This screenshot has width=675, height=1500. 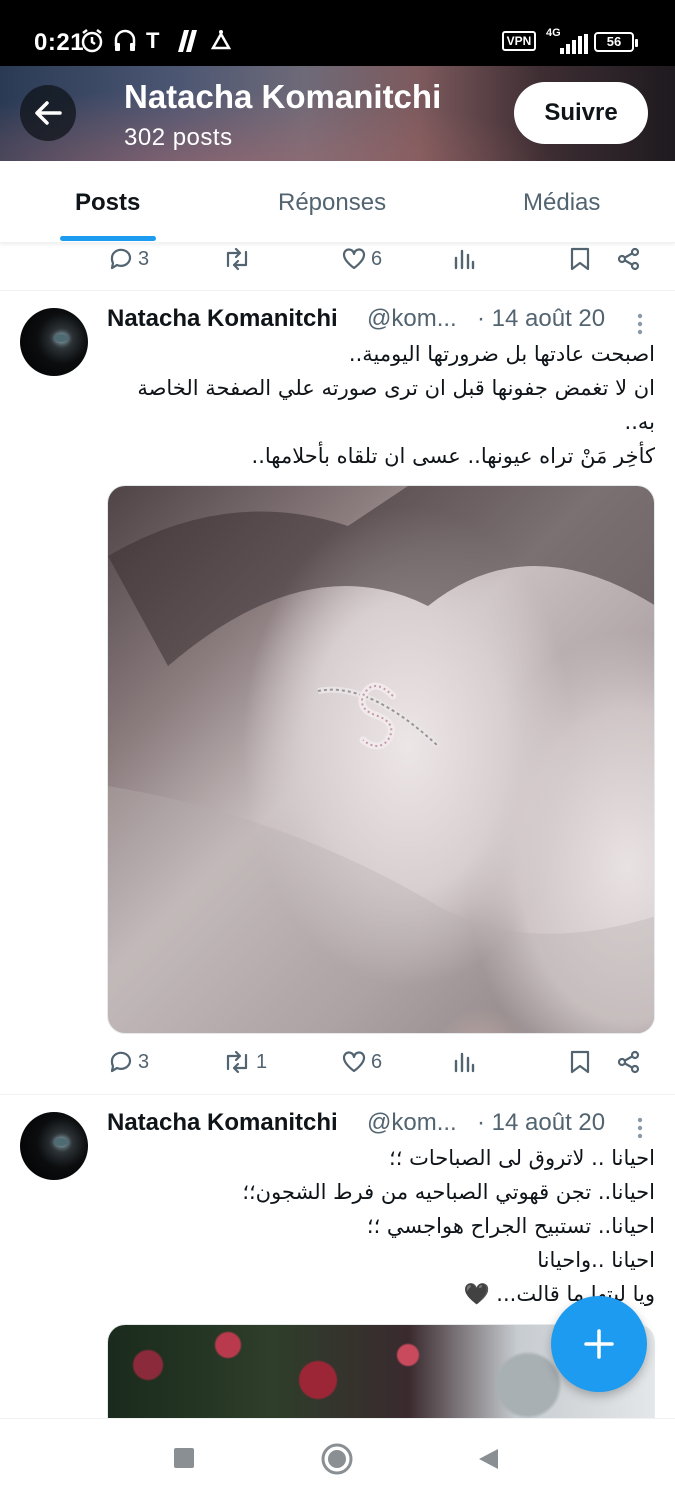 I want to click on tab-replies: Réponses, so click(x=332, y=203).